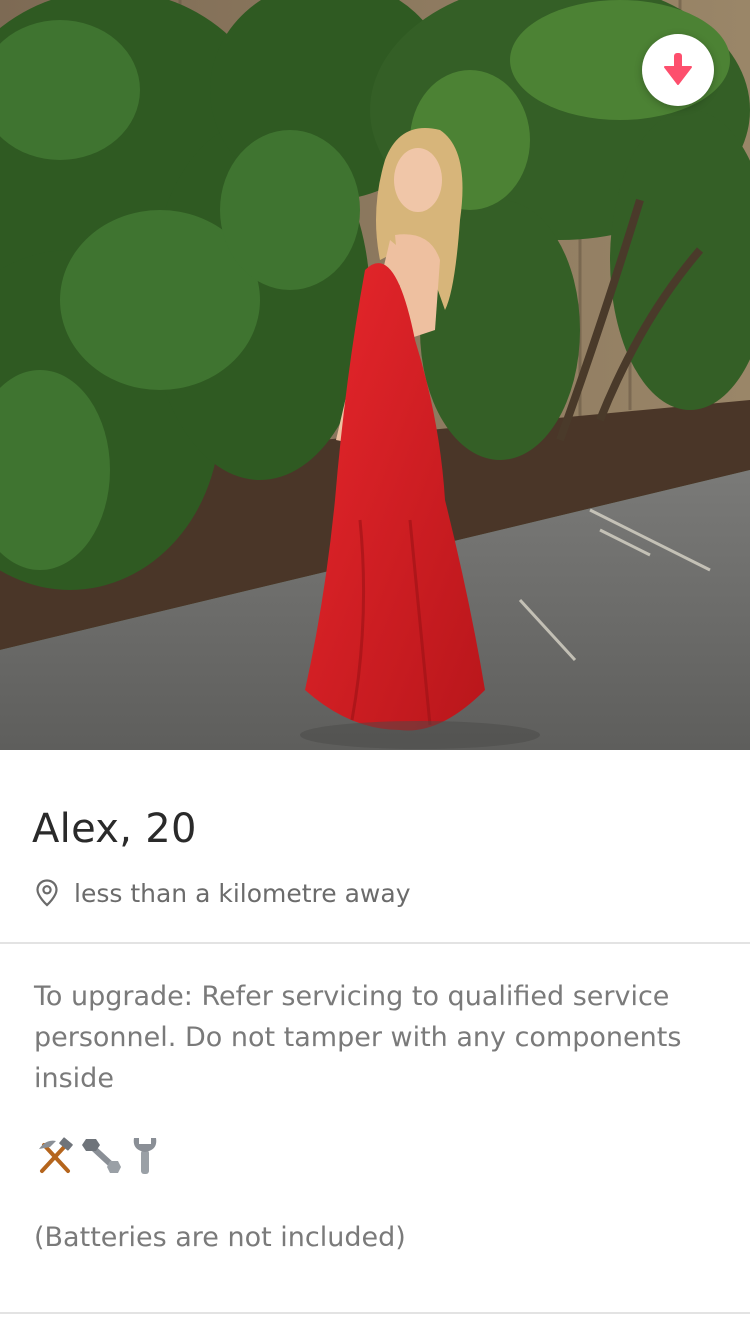 Image resolution: width=750 pixels, height=1334 pixels. Describe the element at coordinates (220, 1237) in the screenshot. I see `profile-note: (Batteries are not included)` at that location.